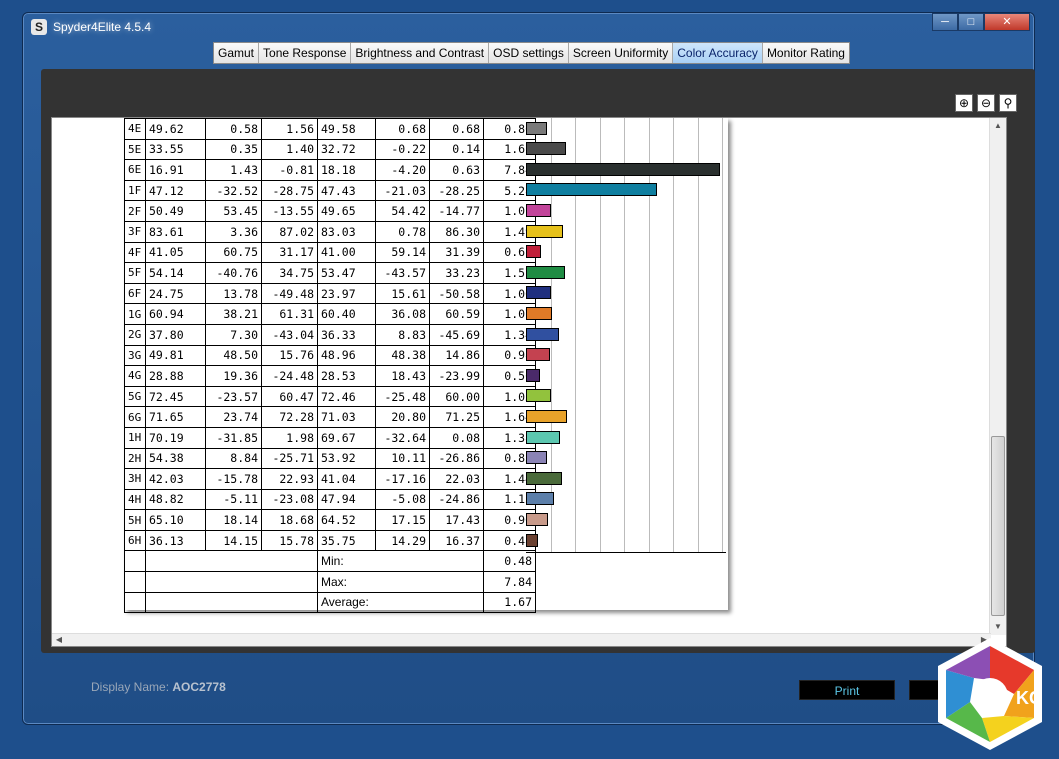 This screenshot has height=759, width=1059. I want to click on lab-value: 3.36, so click(233, 231).